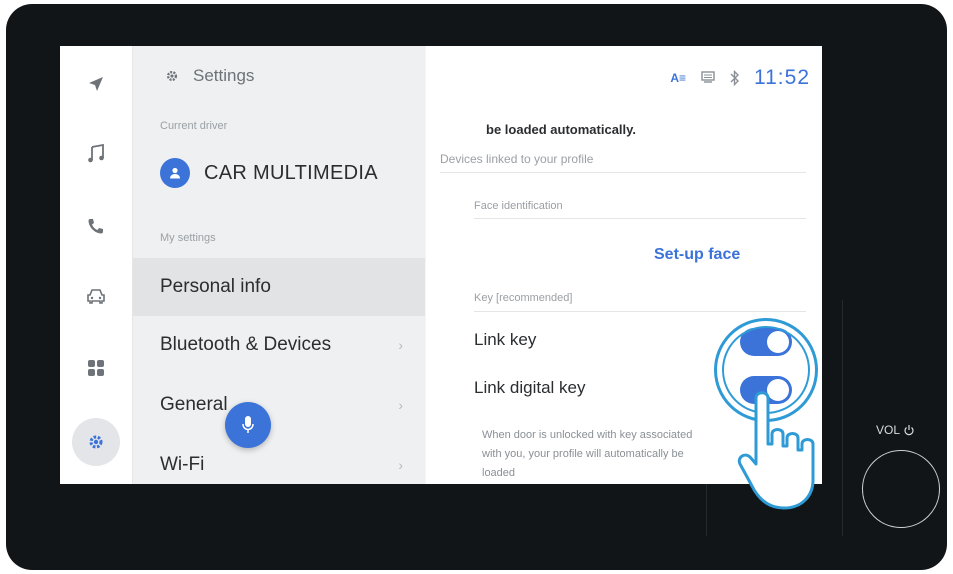 The image size is (953, 574). I want to click on phone-icon, so click(96, 226).